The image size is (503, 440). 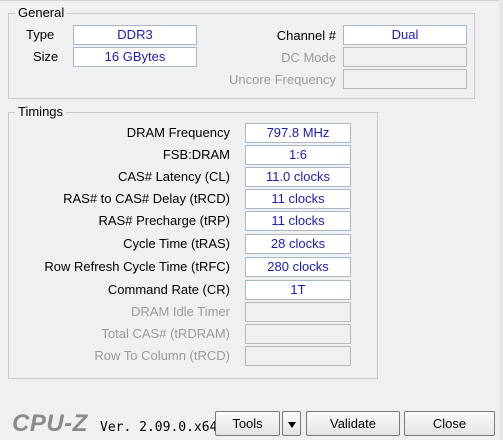 What do you see at coordinates (196, 154) in the screenshot?
I see `fsb-dram-label: FSB:DRAM` at bounding box center [196, 154].